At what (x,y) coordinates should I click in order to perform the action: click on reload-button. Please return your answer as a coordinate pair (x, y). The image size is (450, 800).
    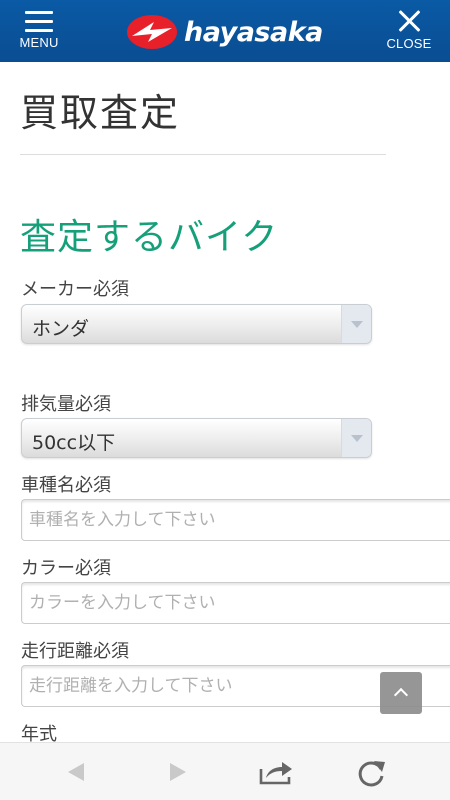
    Looking at the image, I should click on (372, 772).